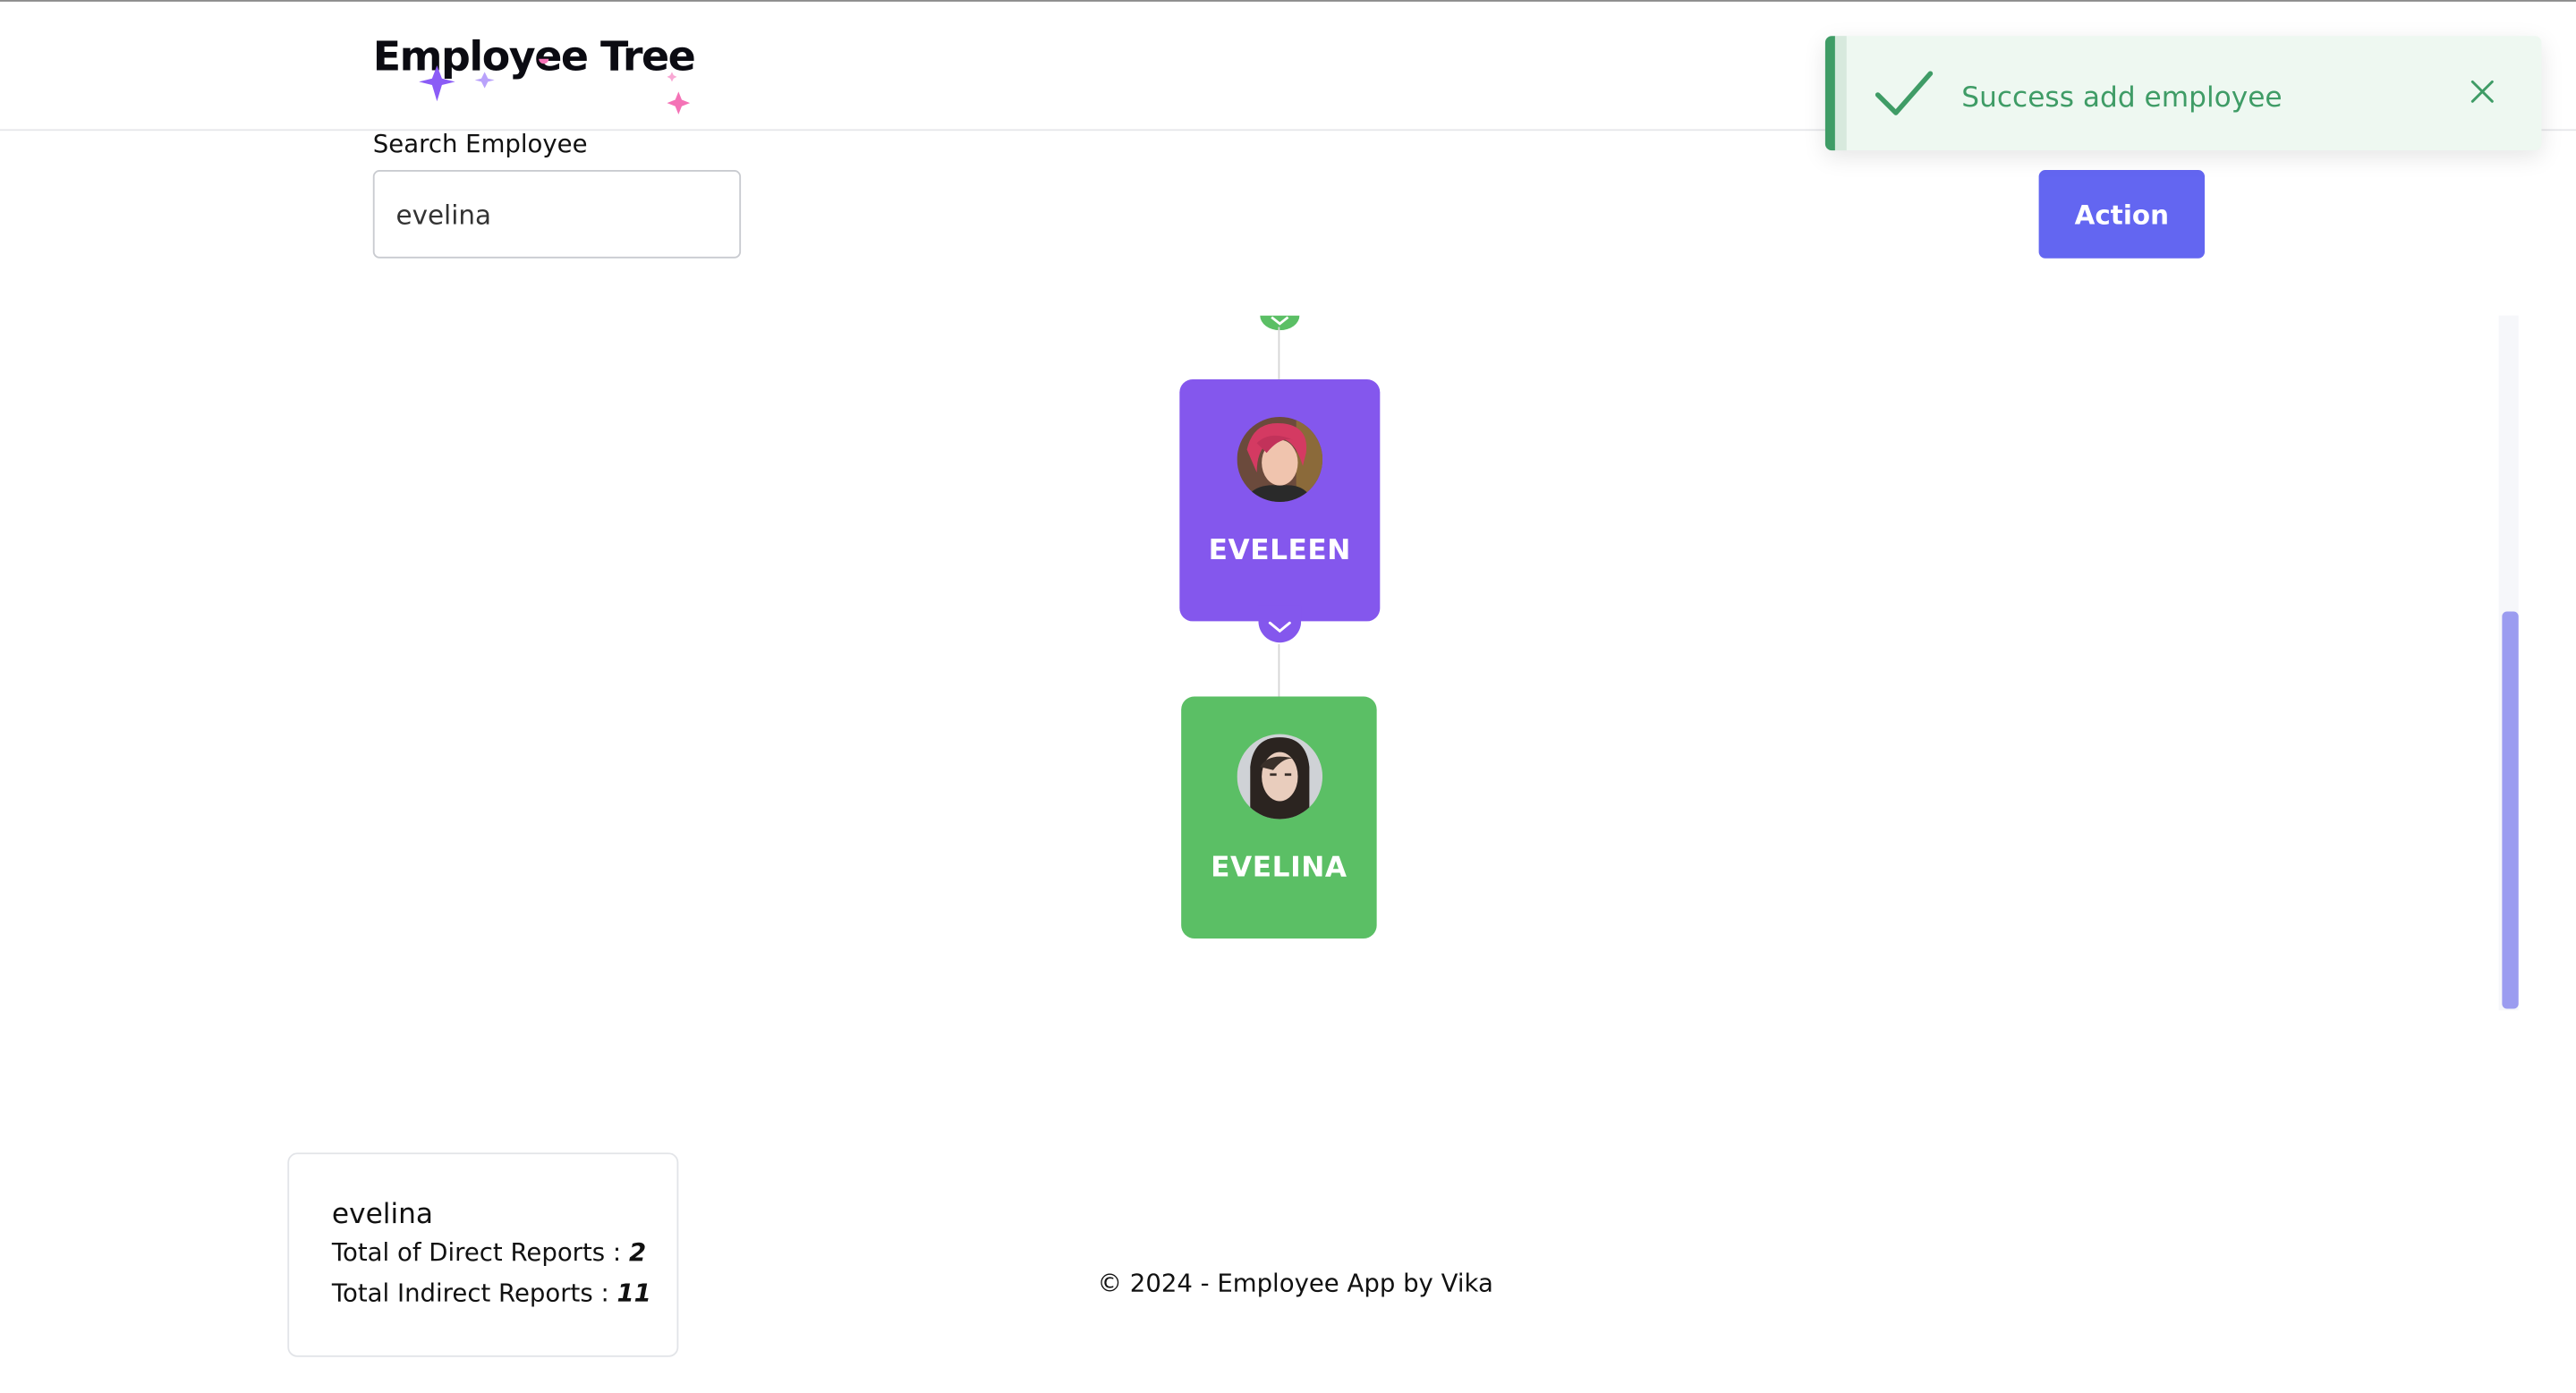  What do you see at coordinates (480, 144) in the screenshot?
I see `search-label: Search Employee` at bounding box center [480, 144].